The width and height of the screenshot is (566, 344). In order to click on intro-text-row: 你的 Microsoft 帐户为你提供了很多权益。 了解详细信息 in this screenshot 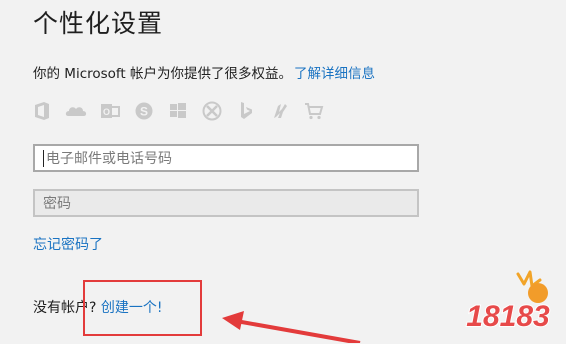, I will do `click(204, 72)`.